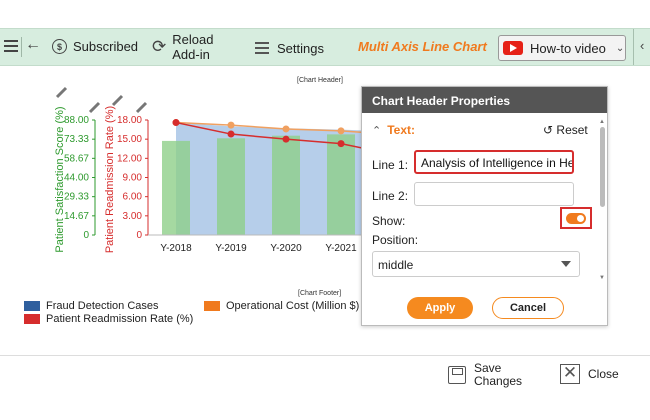 The height and width of the screenshot is (420, 650). I want to click on position-label: Position:, so click(395, 240).